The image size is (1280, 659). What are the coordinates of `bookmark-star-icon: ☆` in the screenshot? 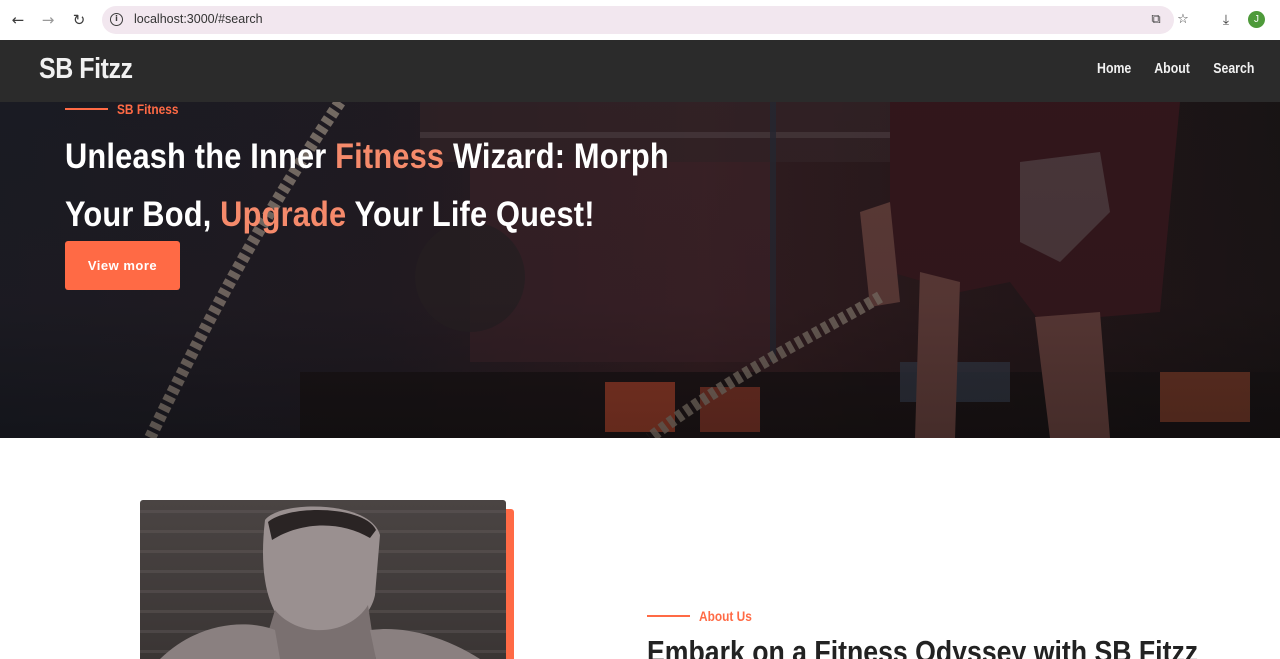 It's located at (1183, 20).